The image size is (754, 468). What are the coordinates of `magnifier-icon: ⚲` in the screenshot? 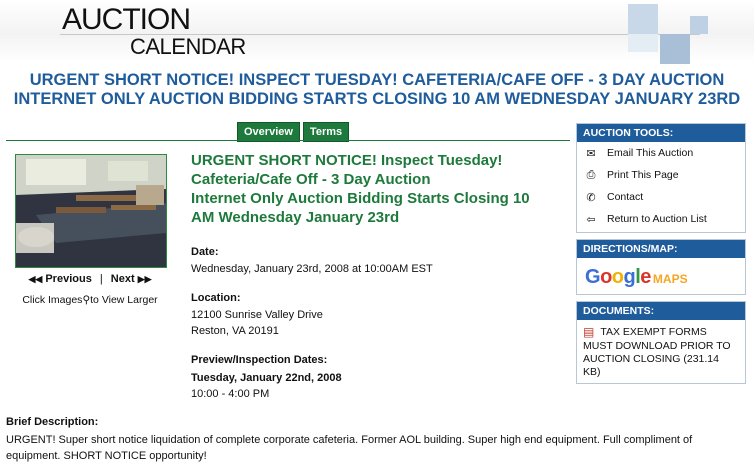 It's located at (86, 300).